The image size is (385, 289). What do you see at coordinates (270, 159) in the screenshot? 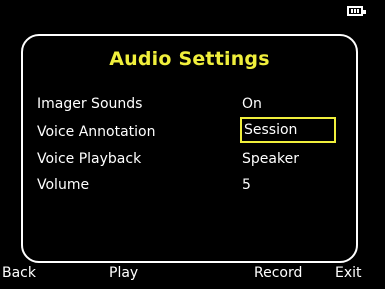
I see `setting-value: Speaker` at bounding box center [270, 159].